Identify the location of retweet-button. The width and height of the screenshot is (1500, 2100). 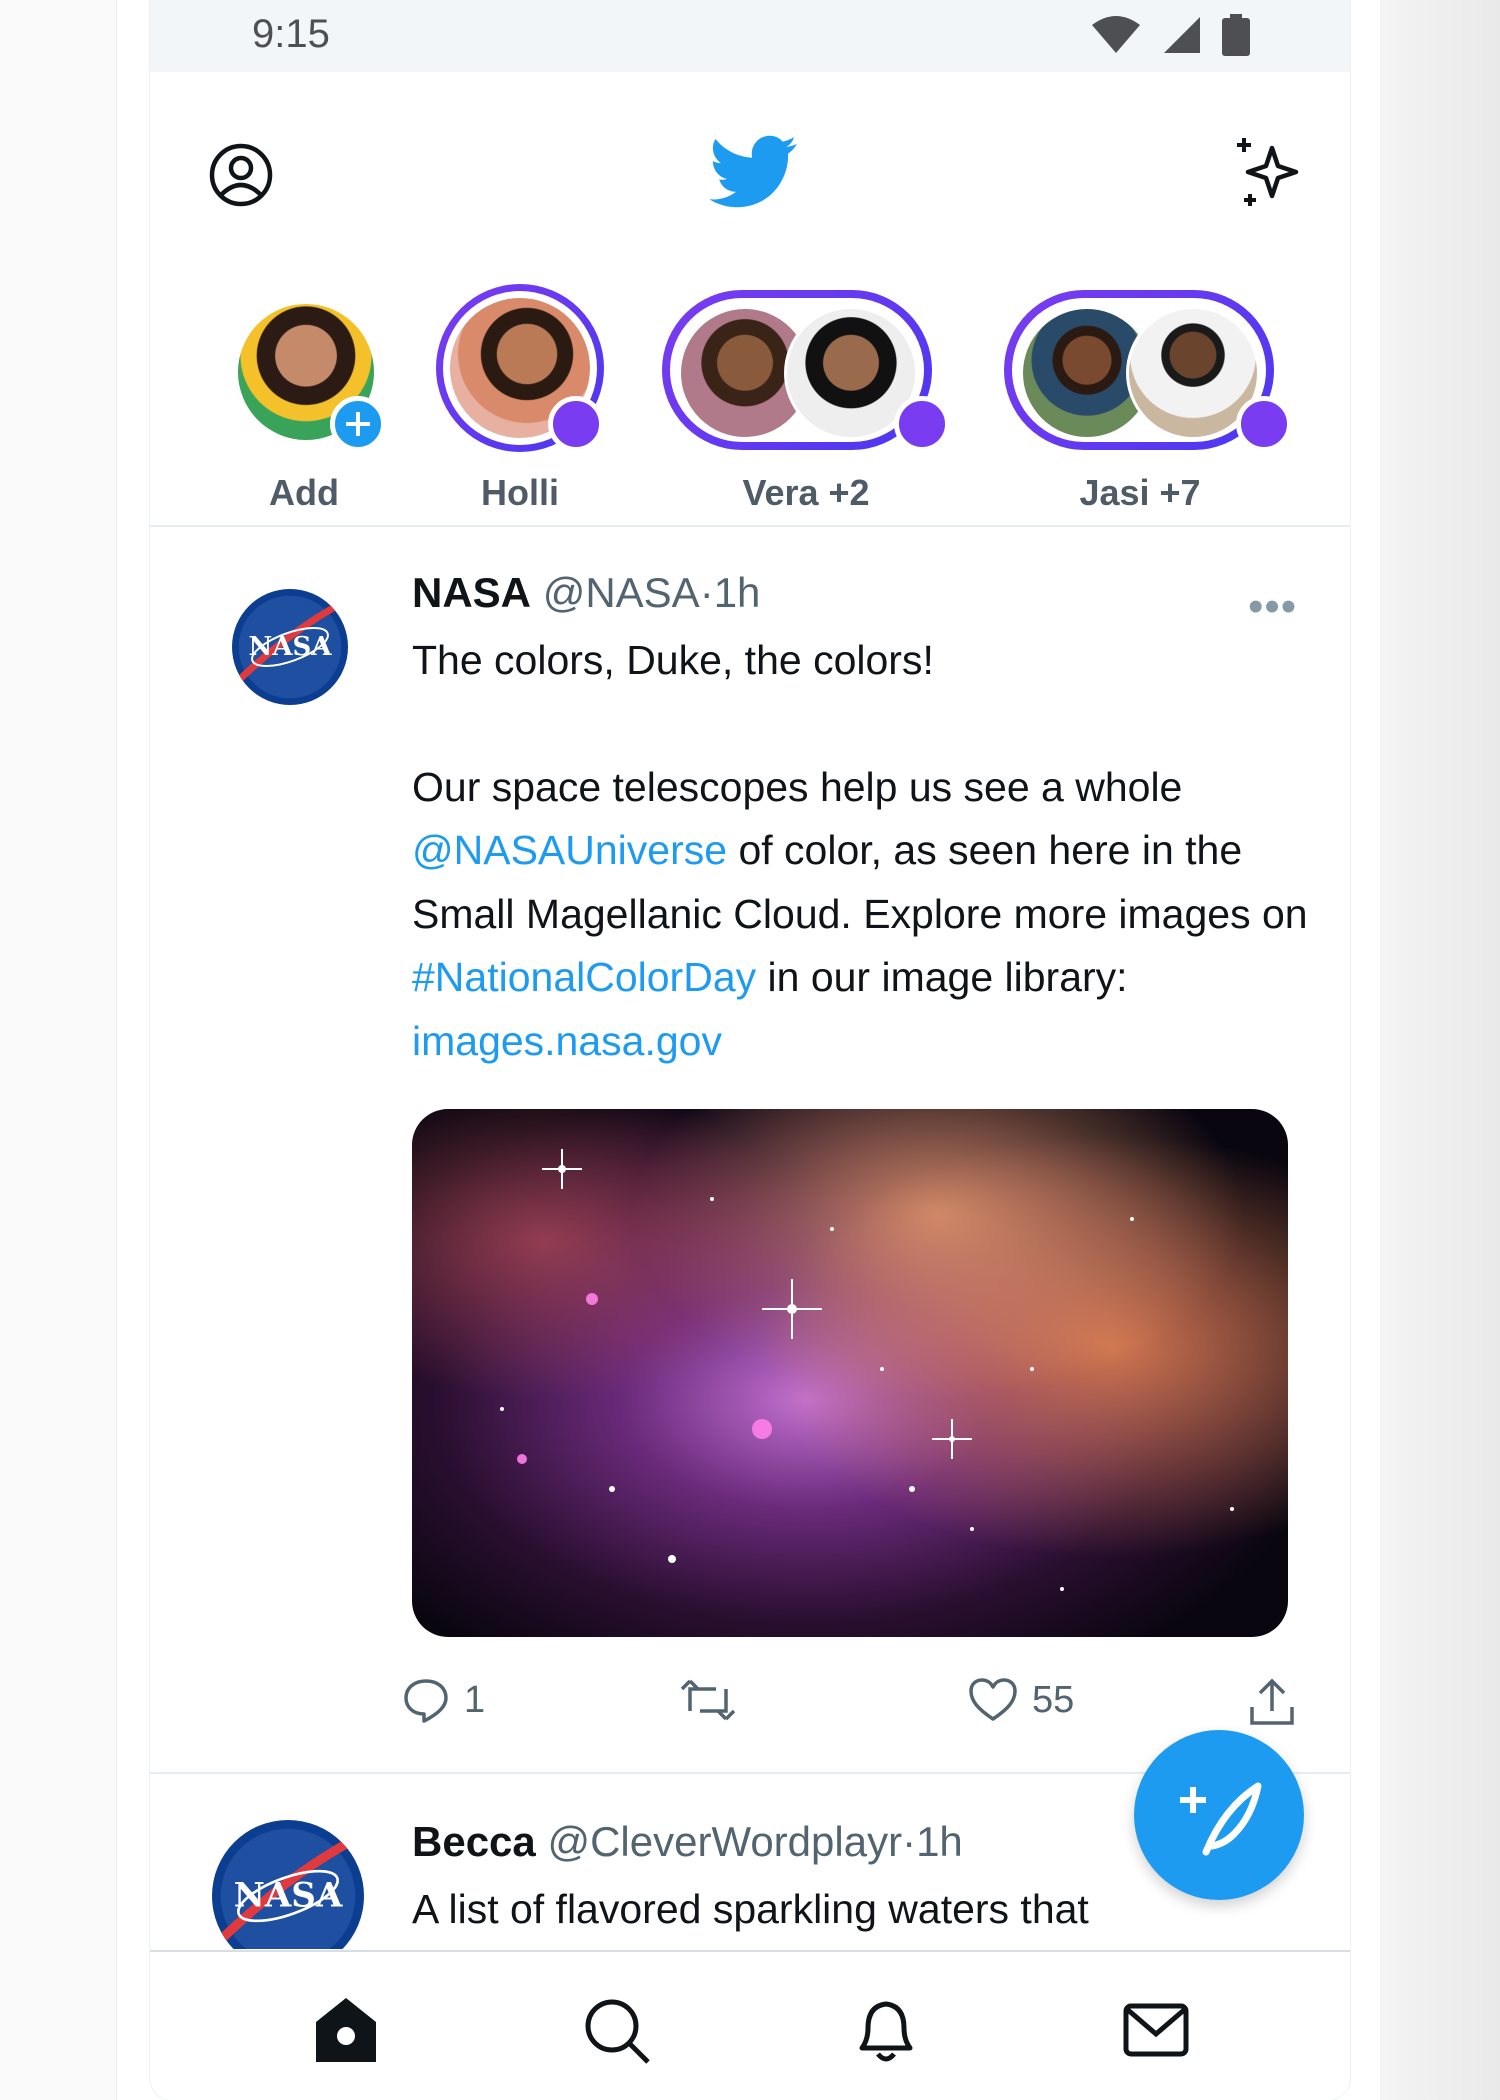
(708, 1700).